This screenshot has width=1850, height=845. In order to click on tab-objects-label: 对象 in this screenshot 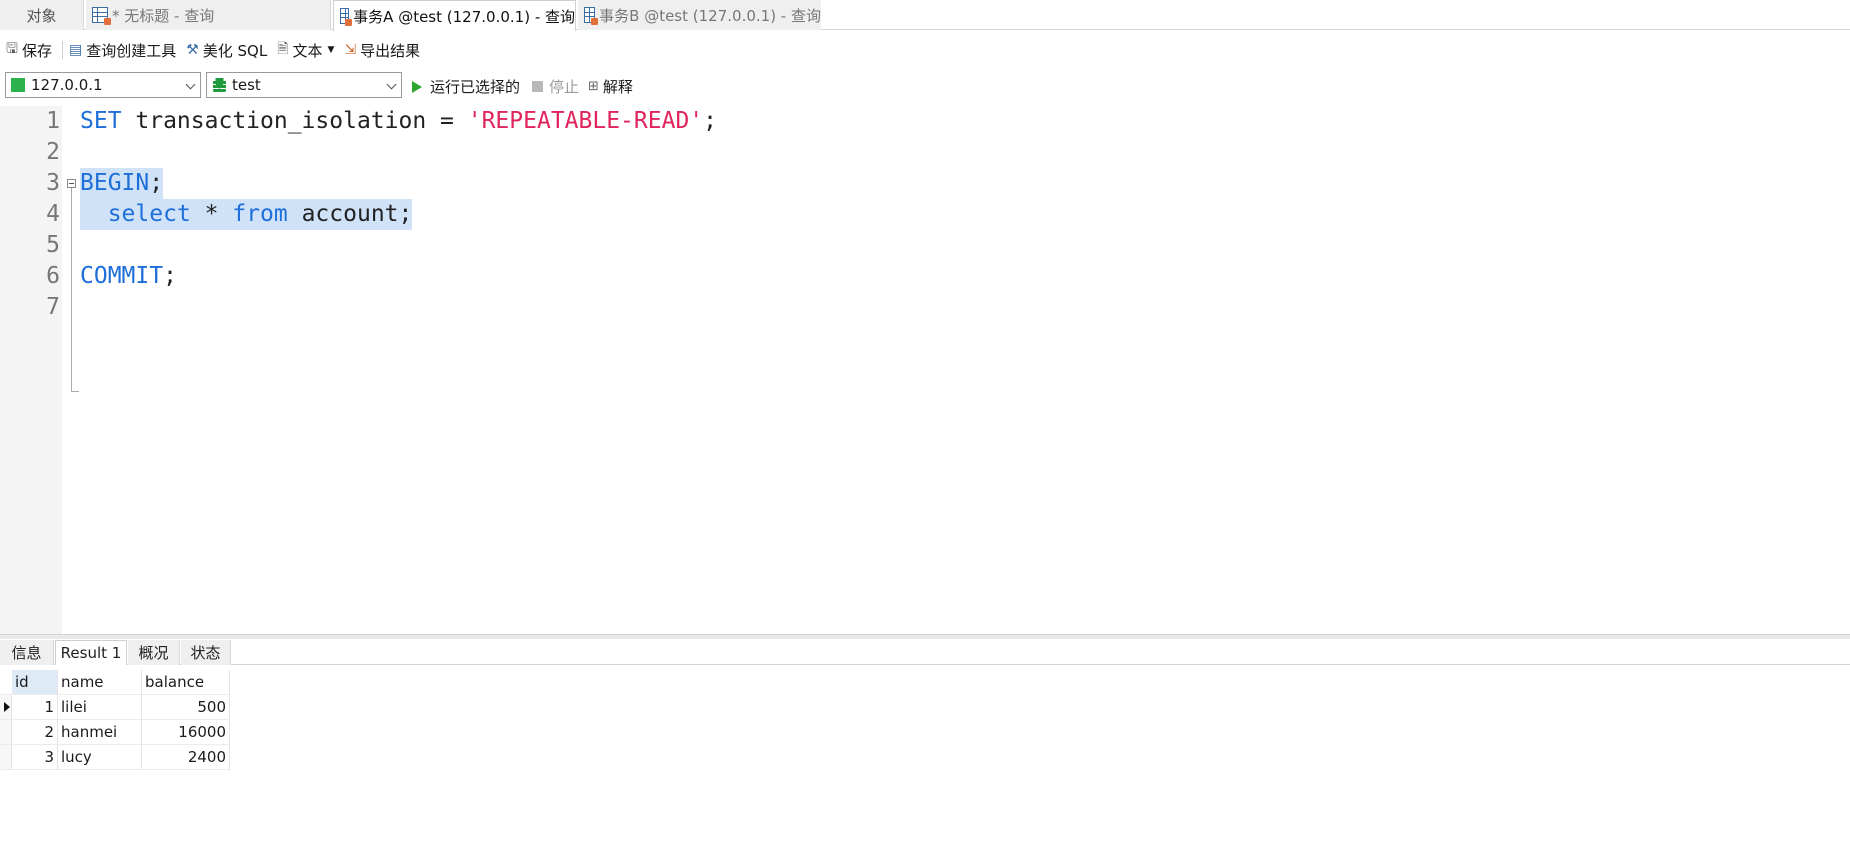, I will do `click(41, 15)`.